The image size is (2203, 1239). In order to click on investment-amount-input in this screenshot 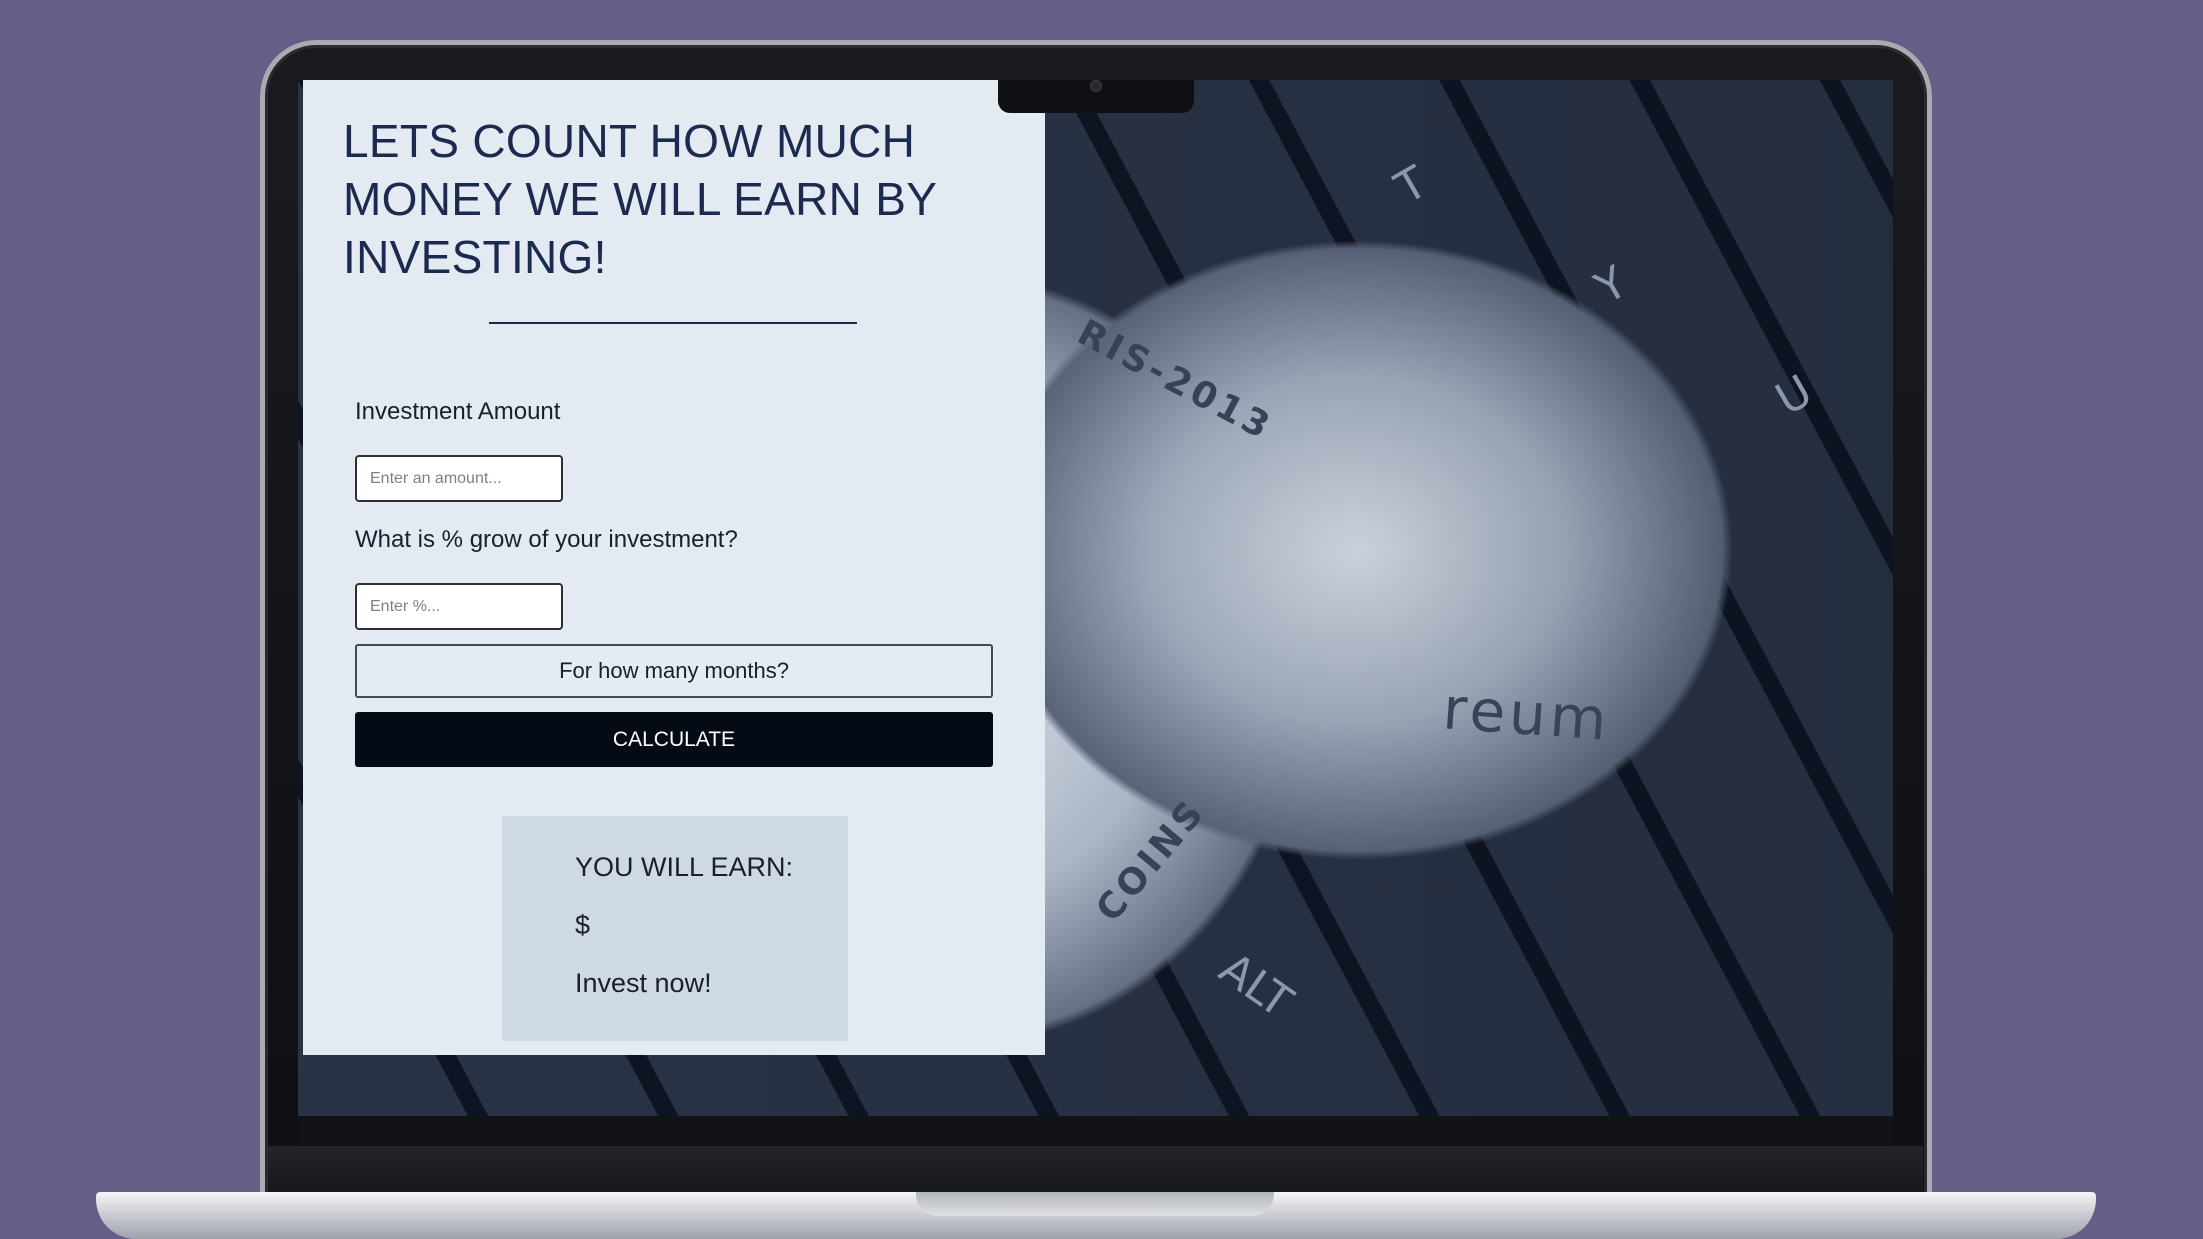, I will do `click(459, 478)`.